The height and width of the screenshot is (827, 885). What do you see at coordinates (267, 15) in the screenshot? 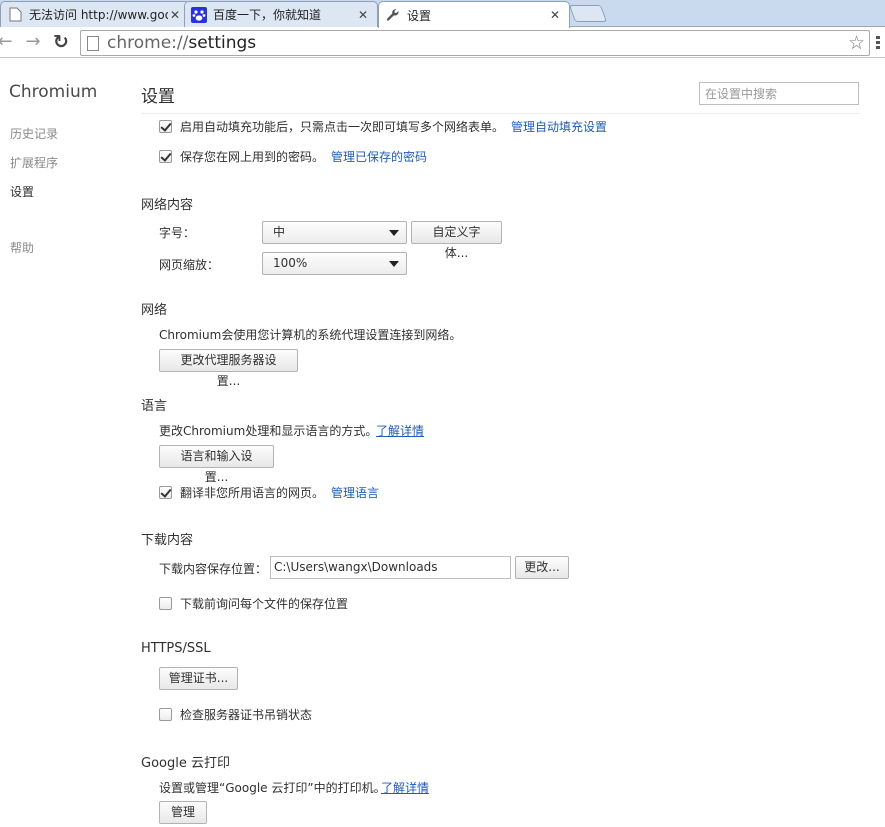
I see `tab-title: 百度一下，你就知道` at bounding box center [267, 15].